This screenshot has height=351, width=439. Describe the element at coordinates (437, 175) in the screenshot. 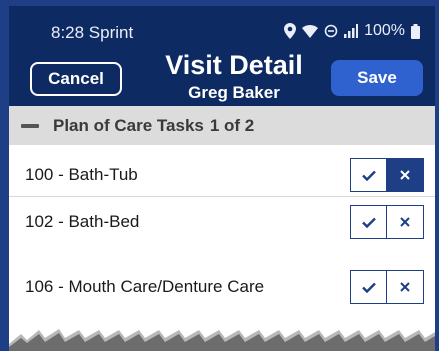

I see `frame-right` at that location.